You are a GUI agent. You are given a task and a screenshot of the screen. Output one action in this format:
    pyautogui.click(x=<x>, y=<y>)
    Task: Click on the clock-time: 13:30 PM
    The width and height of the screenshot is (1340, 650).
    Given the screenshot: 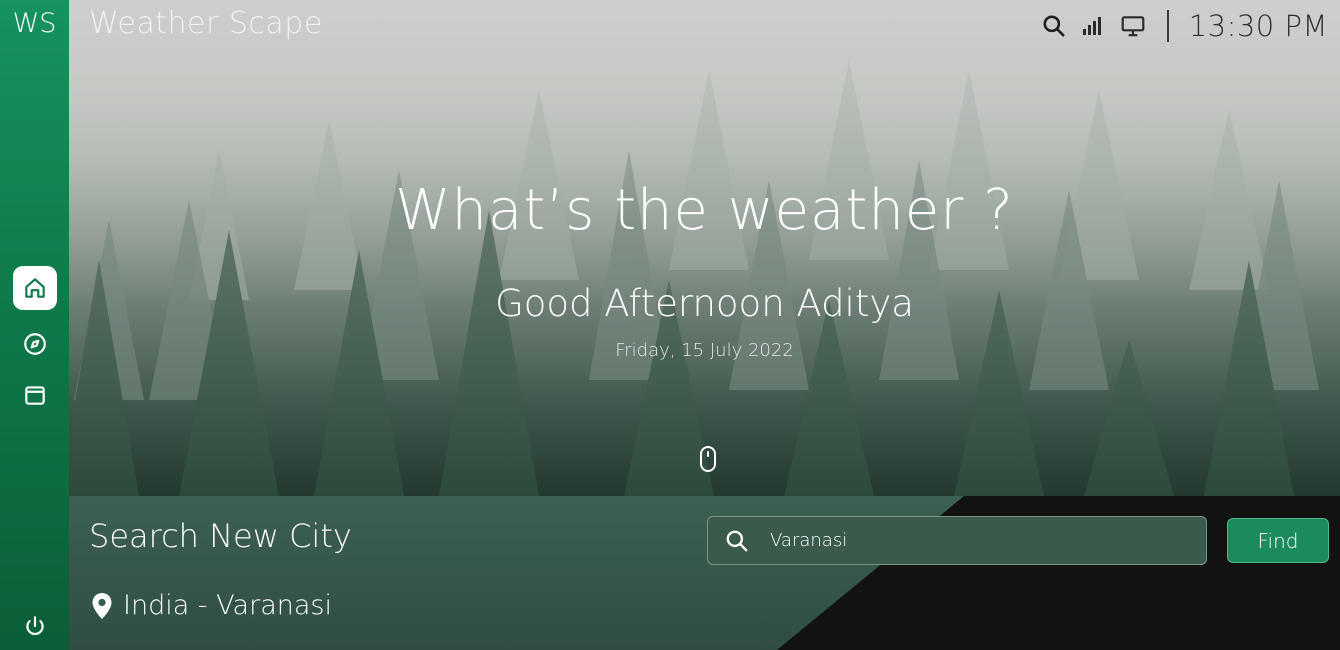 What is the action you would take?
    pyautogui.click(x=1258, y=26)
    